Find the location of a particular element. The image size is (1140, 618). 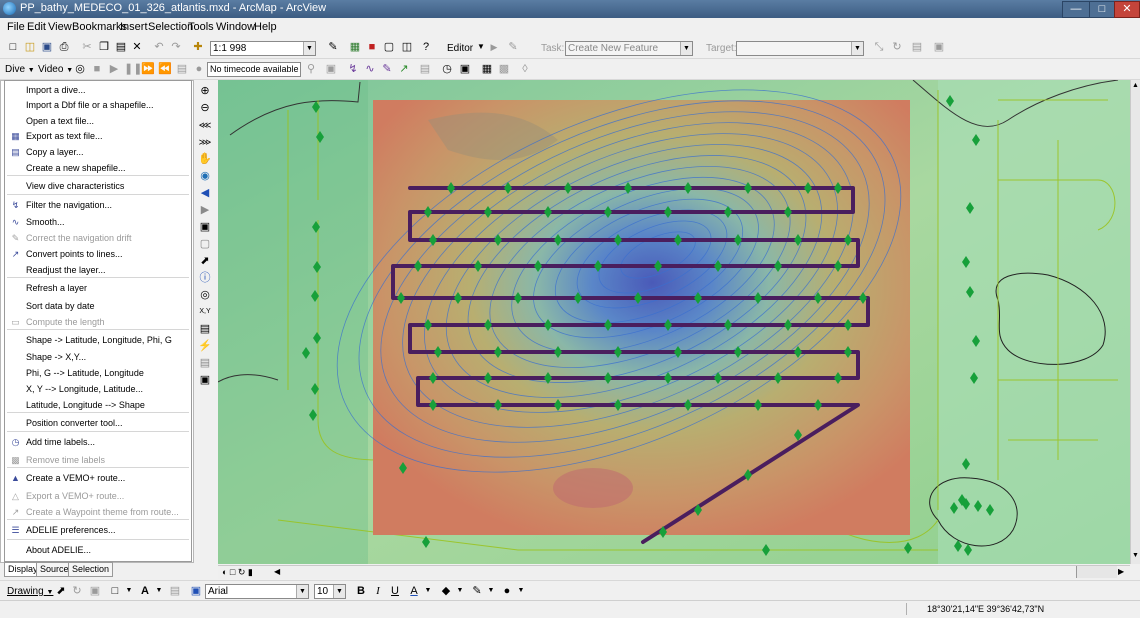

copy-icon: ❐ is located at coordinates (104, 47).